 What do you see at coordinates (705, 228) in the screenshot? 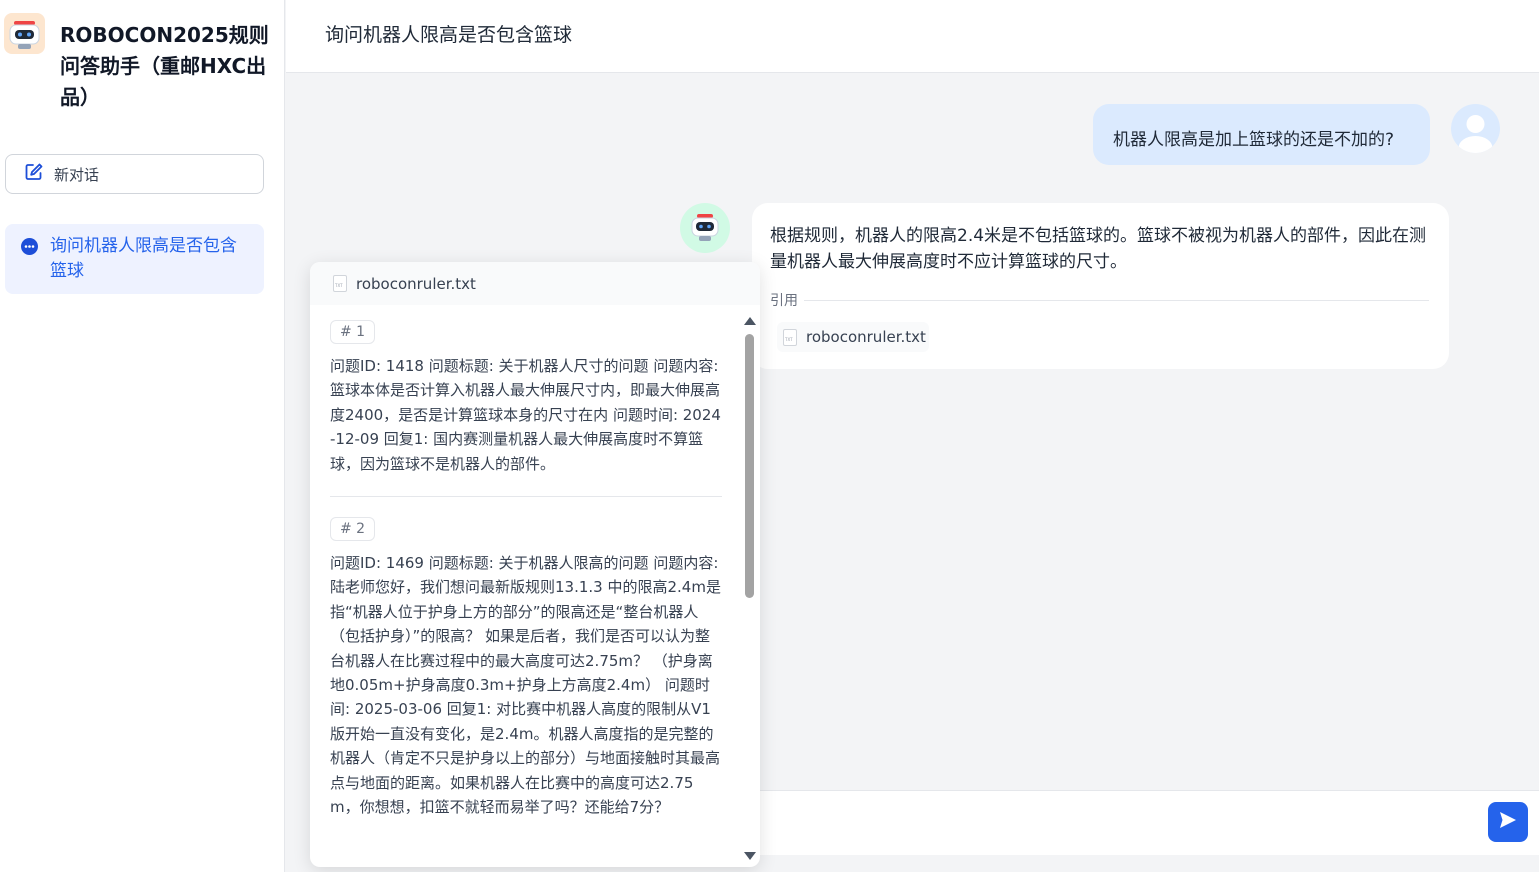
I see `bot-avatar-icon` at bounding box center [705, 228].